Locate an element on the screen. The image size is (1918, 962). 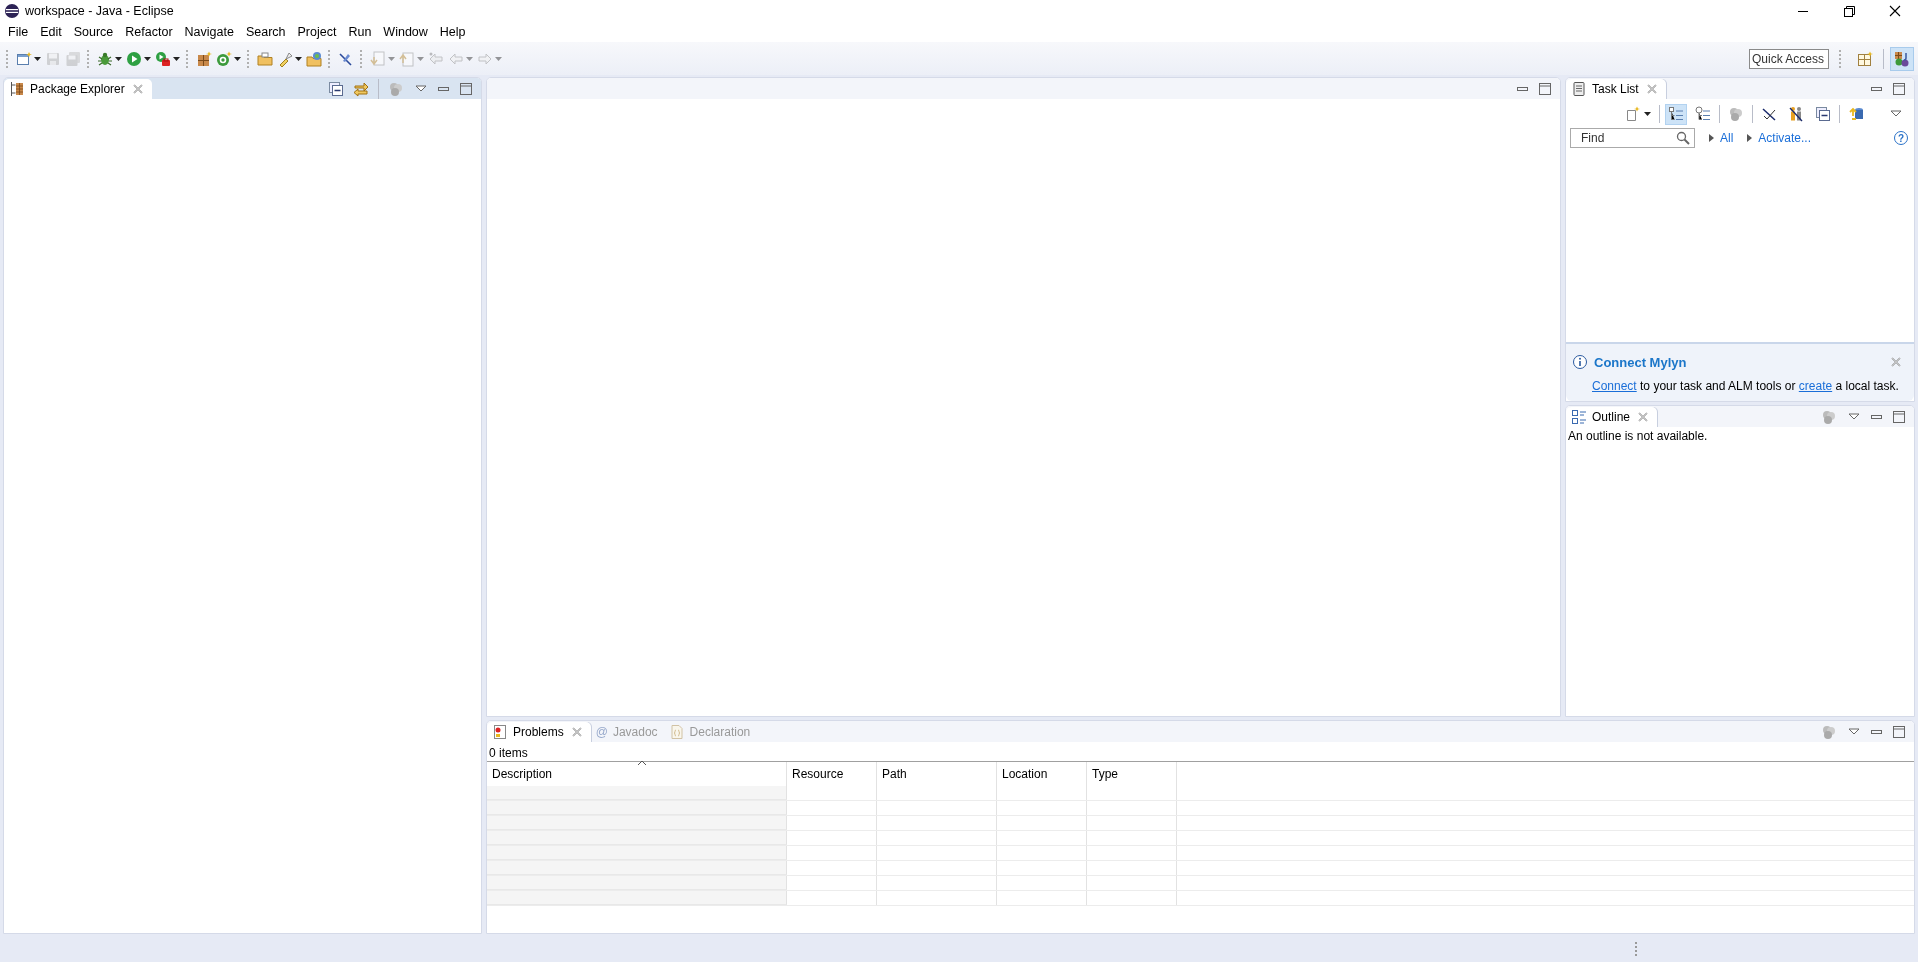
column-header: Type is located at coordinates (1132, 774).